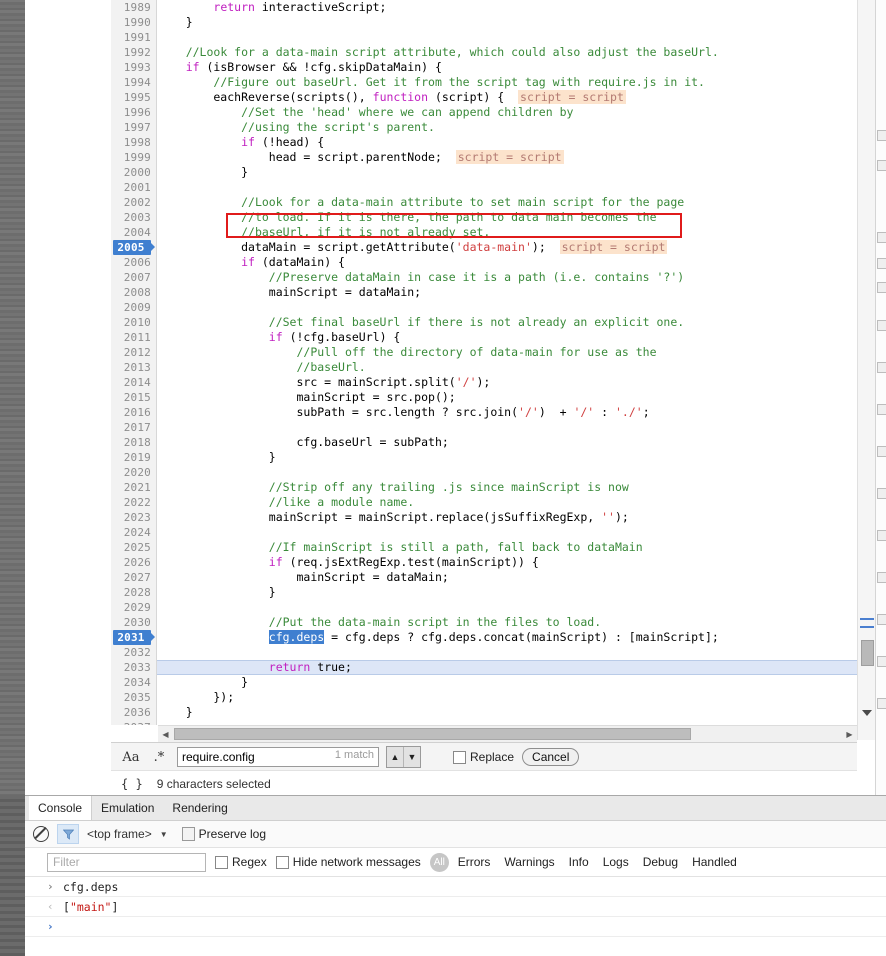 This screenshot has height=956, width=886. What do you see at coordinates (131, 697) in the screenshot?
I see `line-number: 2035` at bounding box center [131, 697].